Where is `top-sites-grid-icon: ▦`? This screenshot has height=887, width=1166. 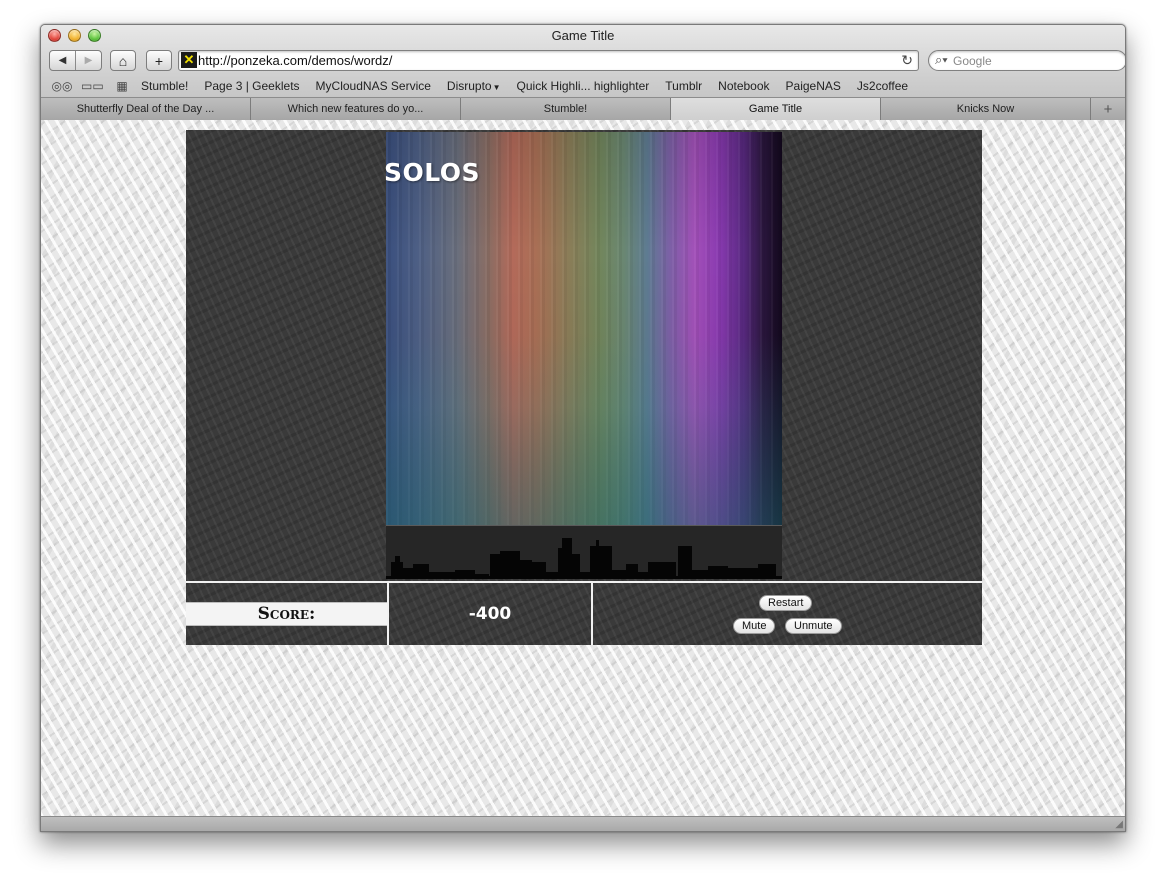 top-sites-grid-icon: ▦ is located at coordinates (122, 86).